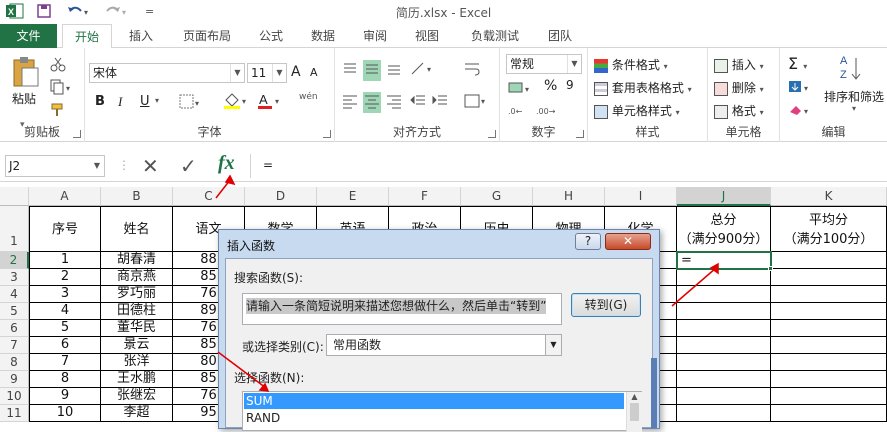 This screenshot has width=887, height=432. What do you see at coordinates (65, 196) in the screenshot?
I see `col-header-a: A` at bounding box center [65, 196].